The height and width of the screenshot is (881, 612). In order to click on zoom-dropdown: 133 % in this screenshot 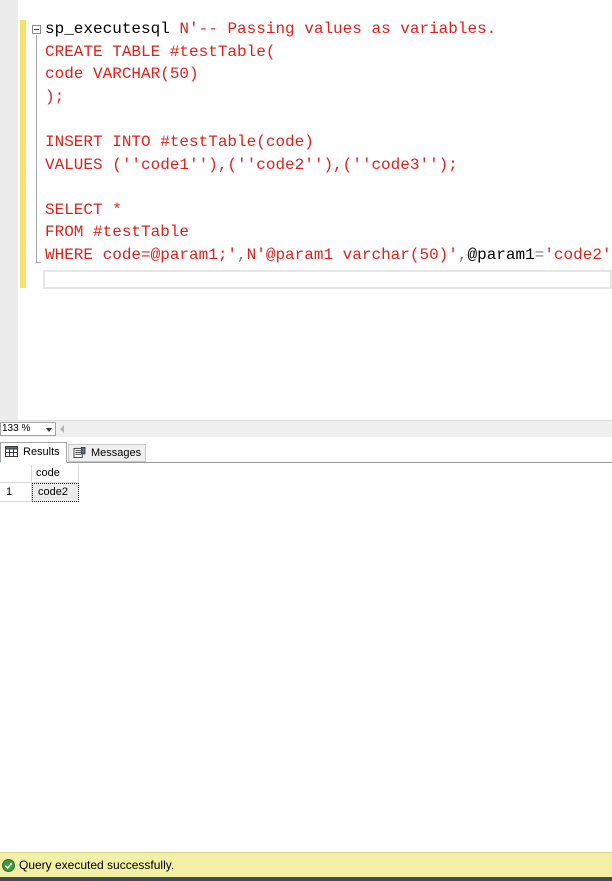, I will do `click(28, 429)`.